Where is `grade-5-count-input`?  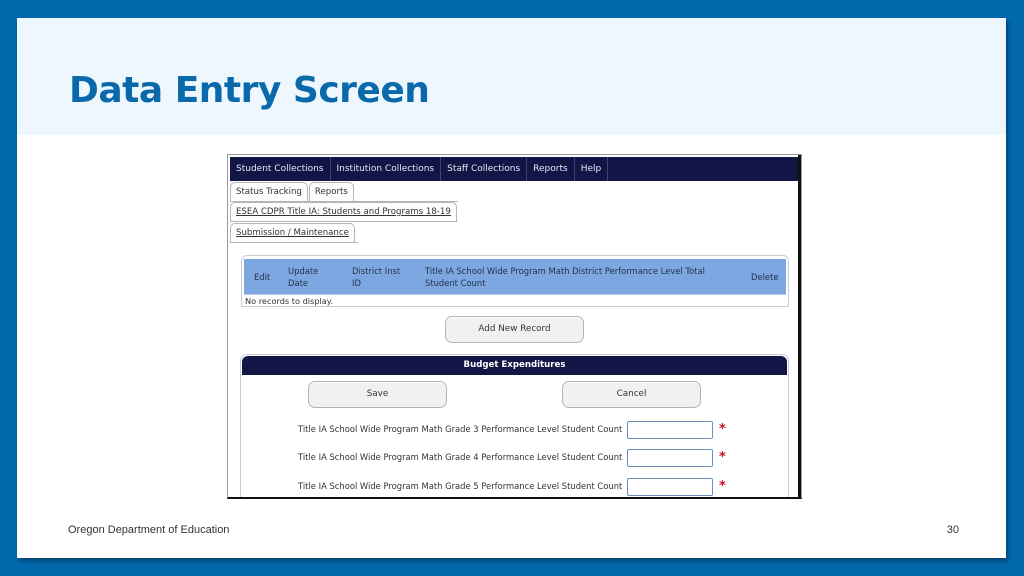
grade-5-count-input is located at coordinates (670, 487).